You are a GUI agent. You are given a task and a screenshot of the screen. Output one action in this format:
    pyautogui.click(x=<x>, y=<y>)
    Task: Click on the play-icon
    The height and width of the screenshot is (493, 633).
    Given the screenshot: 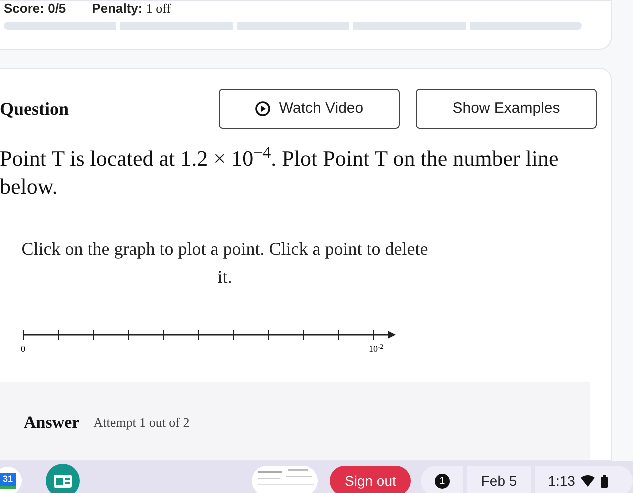 What is the action you would take?
    pyautogui.click(x=263, y=109)
    